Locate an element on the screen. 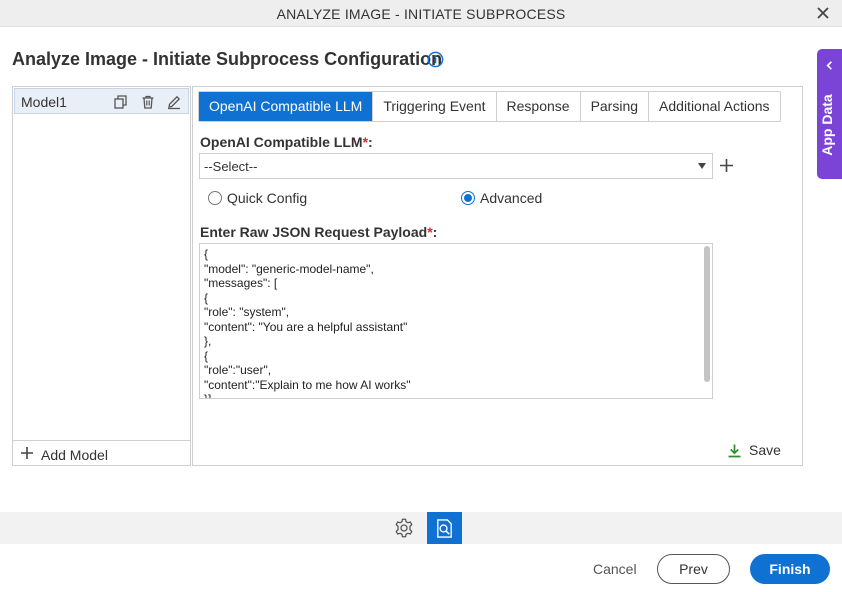 This screenshot has height=592, width=842. llm-select-value: --Select-- is located at coordinates (231, 166).